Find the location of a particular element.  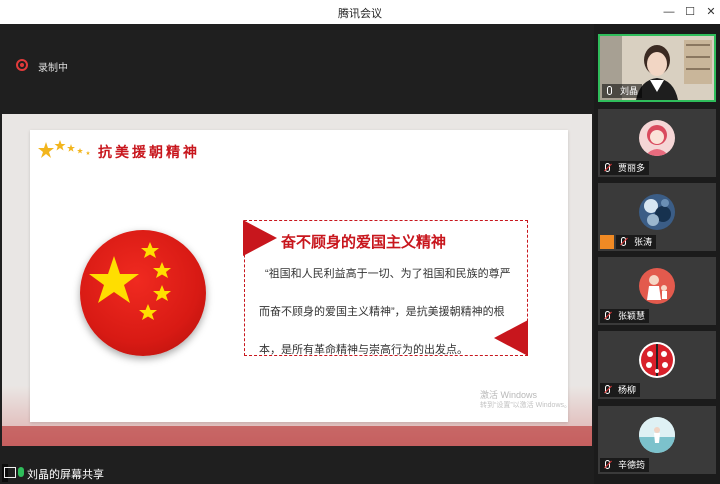

title-bar: 腾讯会议 — ☐ ✕ is located at coordinates (360, 12).